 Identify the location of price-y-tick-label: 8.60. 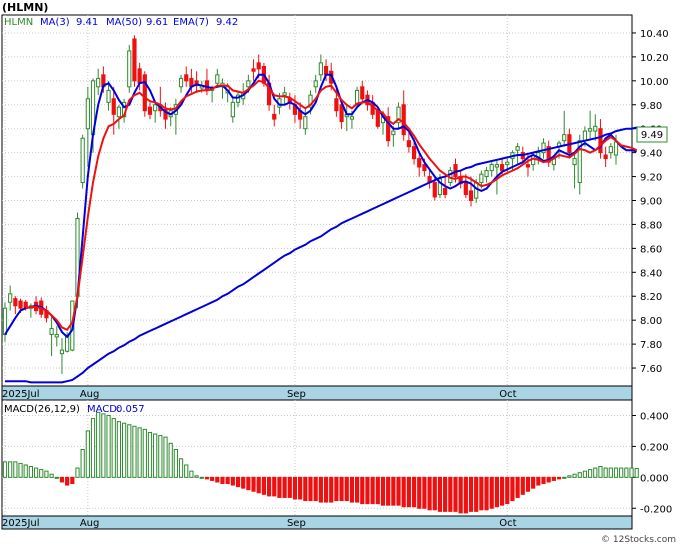
(651, 249).